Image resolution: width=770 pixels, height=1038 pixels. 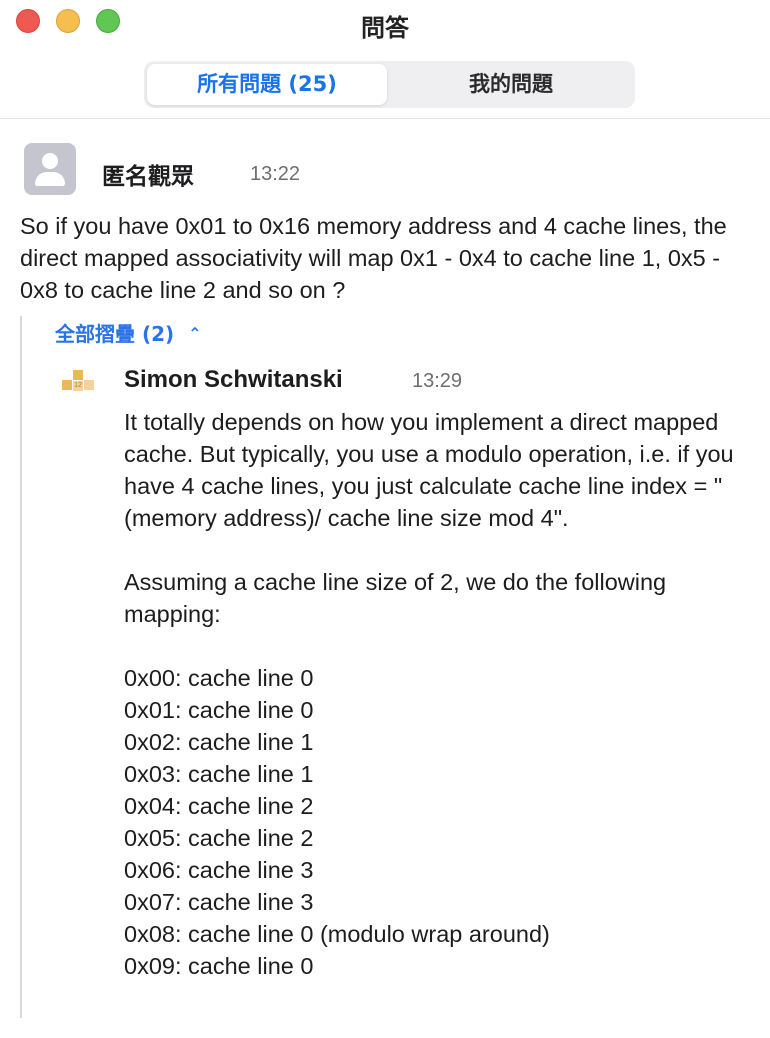 I want to click on tab-all-questions: 所有問題 (25), so click(x=267, y=84).